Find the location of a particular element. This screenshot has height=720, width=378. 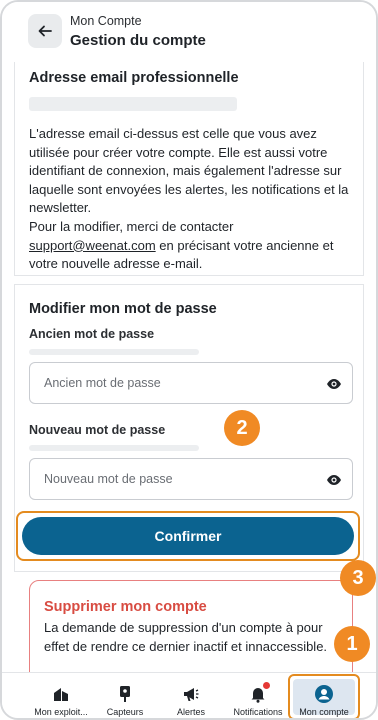

back-button is located at coordinates (45, 31).